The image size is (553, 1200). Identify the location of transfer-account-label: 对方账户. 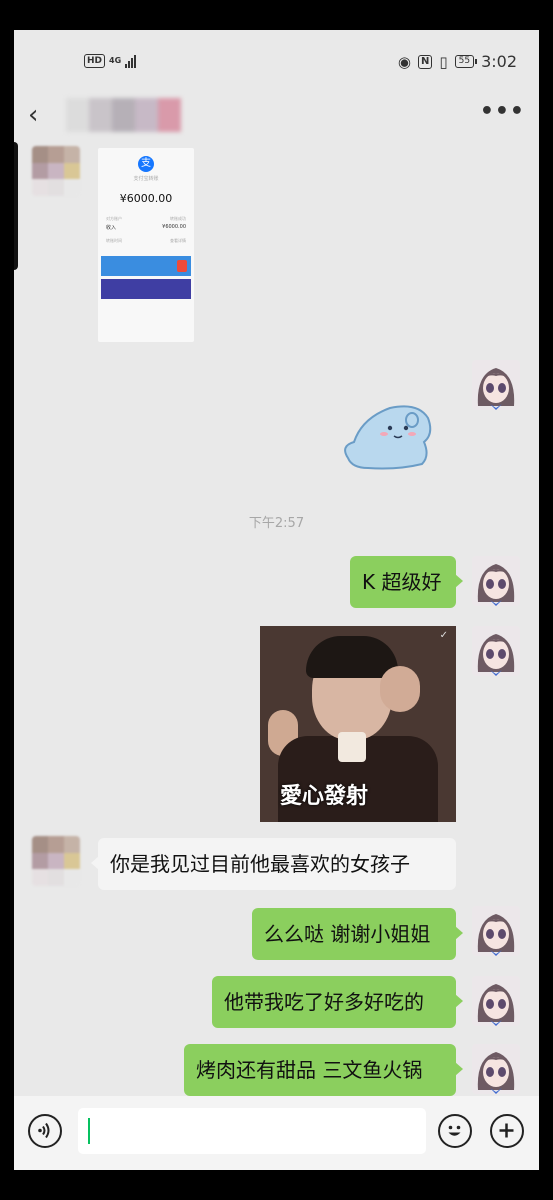
(114, 218).